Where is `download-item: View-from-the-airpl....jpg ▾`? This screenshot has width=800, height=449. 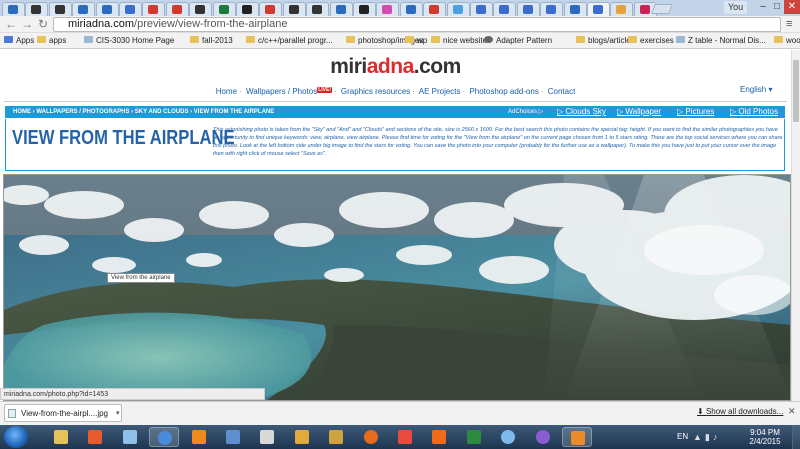
download-item: View-from-the-airpl....jpg ▾ is located at coordinates (63, 413).